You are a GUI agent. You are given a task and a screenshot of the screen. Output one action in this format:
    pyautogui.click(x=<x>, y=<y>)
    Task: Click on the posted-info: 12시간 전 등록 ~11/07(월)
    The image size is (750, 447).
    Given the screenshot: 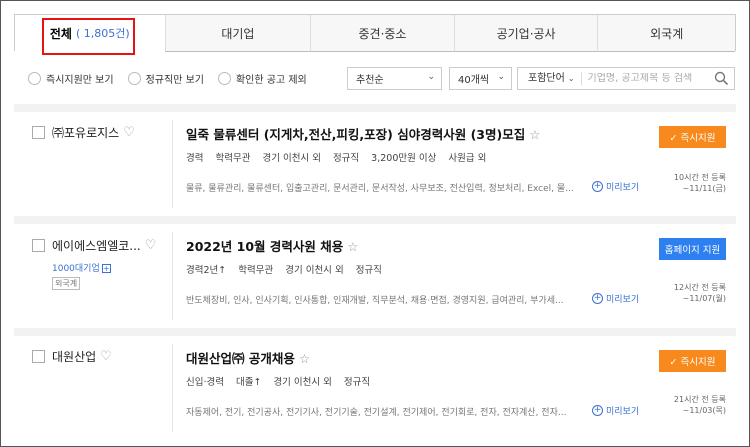 What is the action you would take?
    pyautogui.click(x=676, y=293)
    